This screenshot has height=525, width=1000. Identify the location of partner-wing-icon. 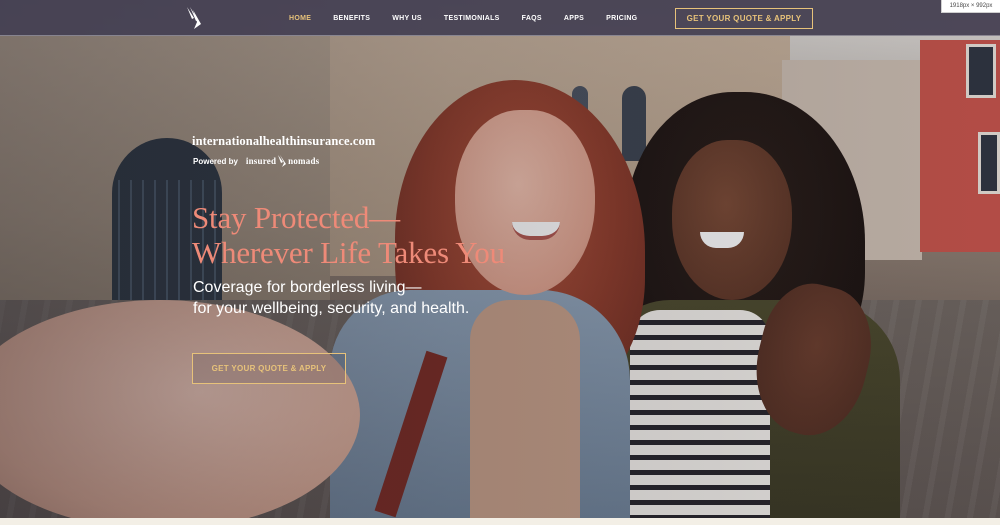
(282, 161).